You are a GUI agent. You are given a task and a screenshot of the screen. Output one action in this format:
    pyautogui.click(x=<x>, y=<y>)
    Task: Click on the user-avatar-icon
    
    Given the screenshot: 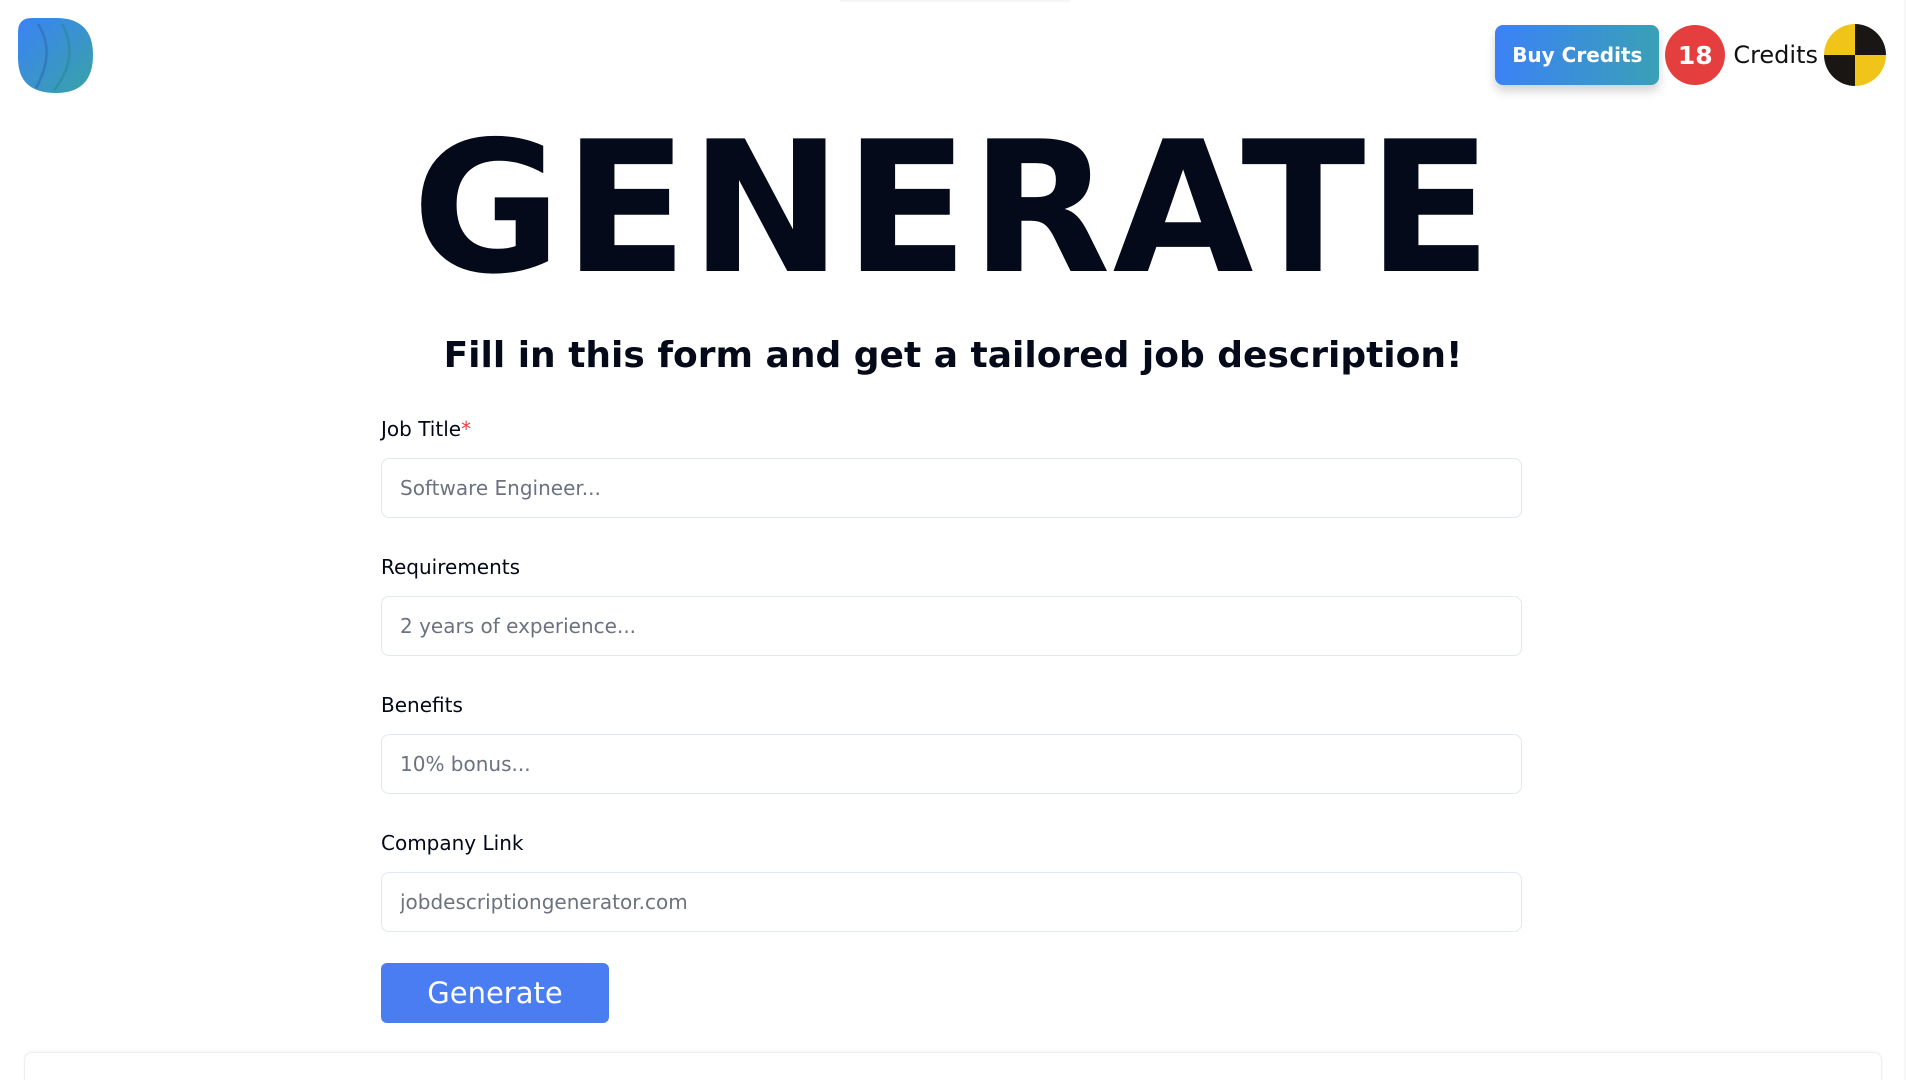 What is the action you would take?
    pyautogui.click(x=1855, y=55)
    